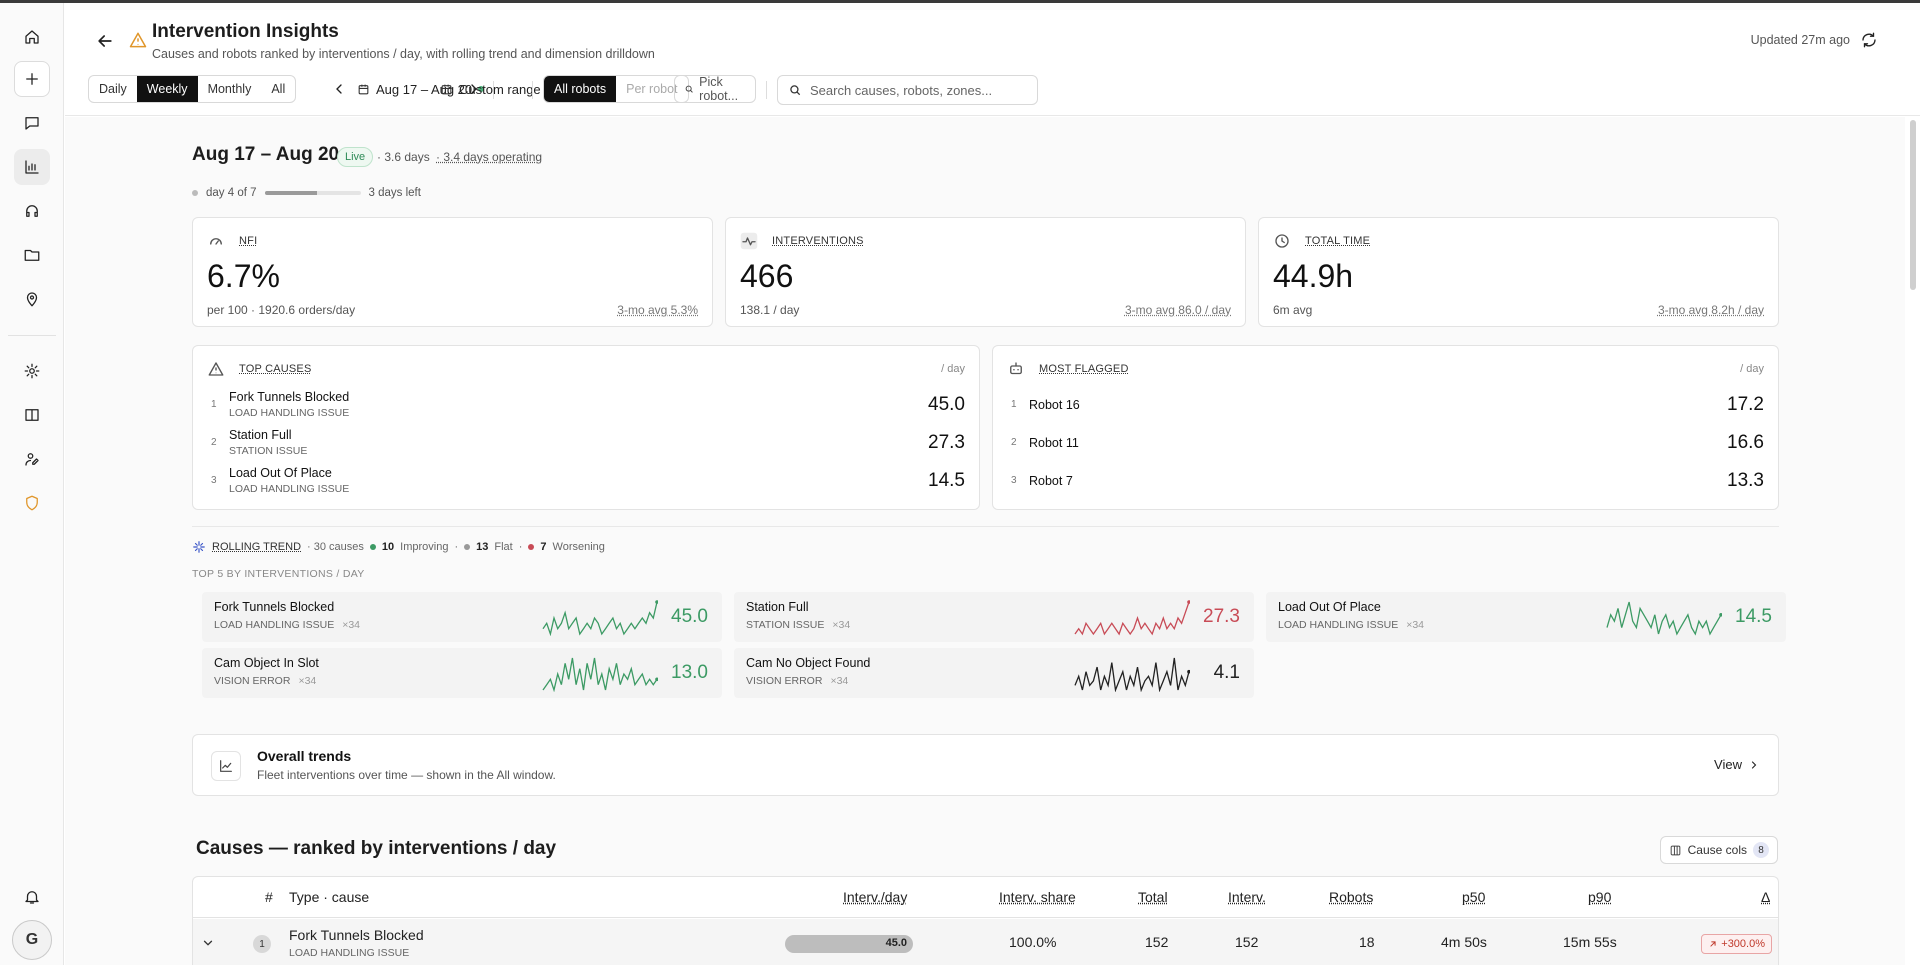 The image size is (1920, 965). I want to click on interv-day-value: 45.0, so click(896, 943).